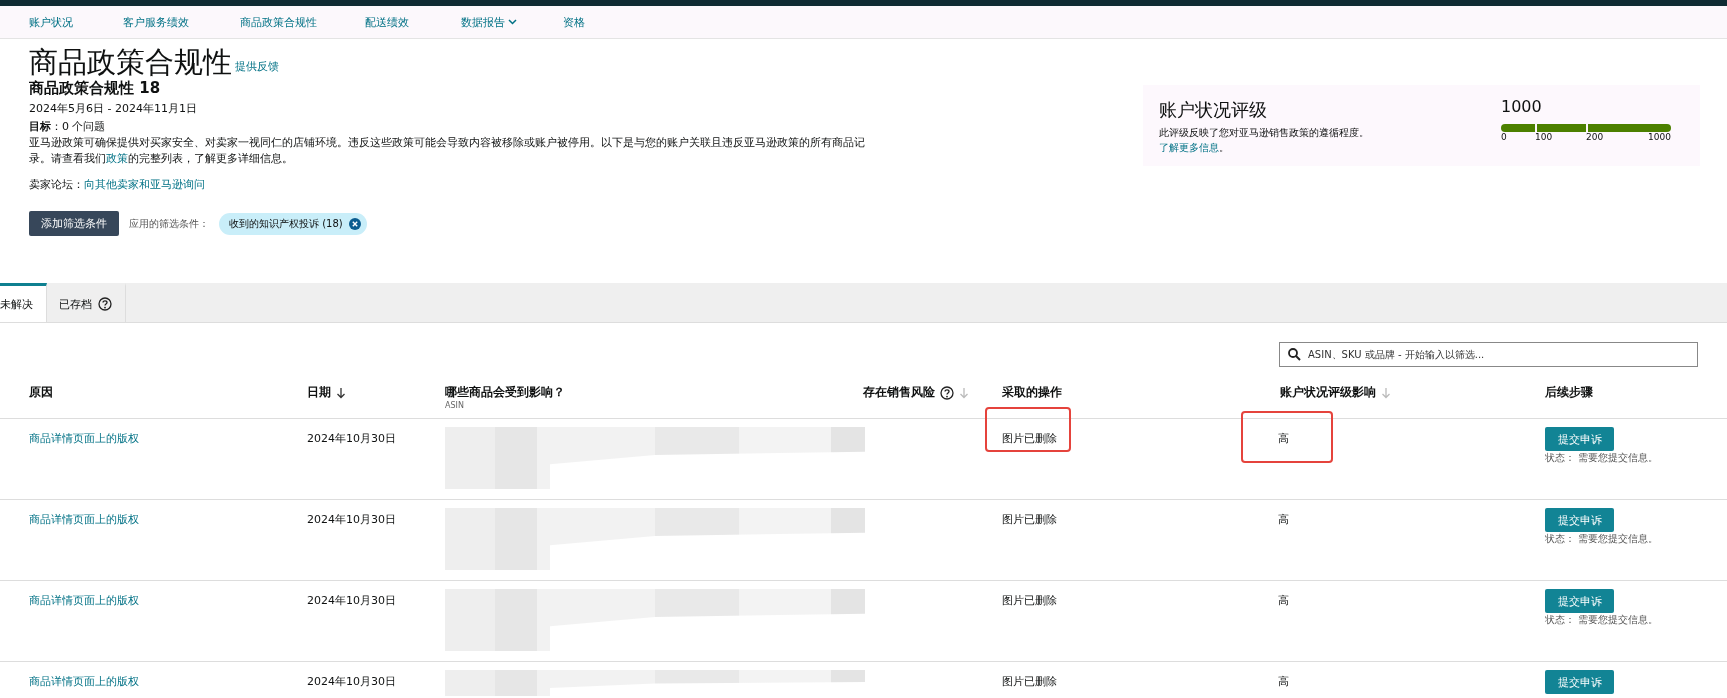  Describe the element at coordinates (117, 158) in the screenshot. I see `policy-link: 政策` at that location.